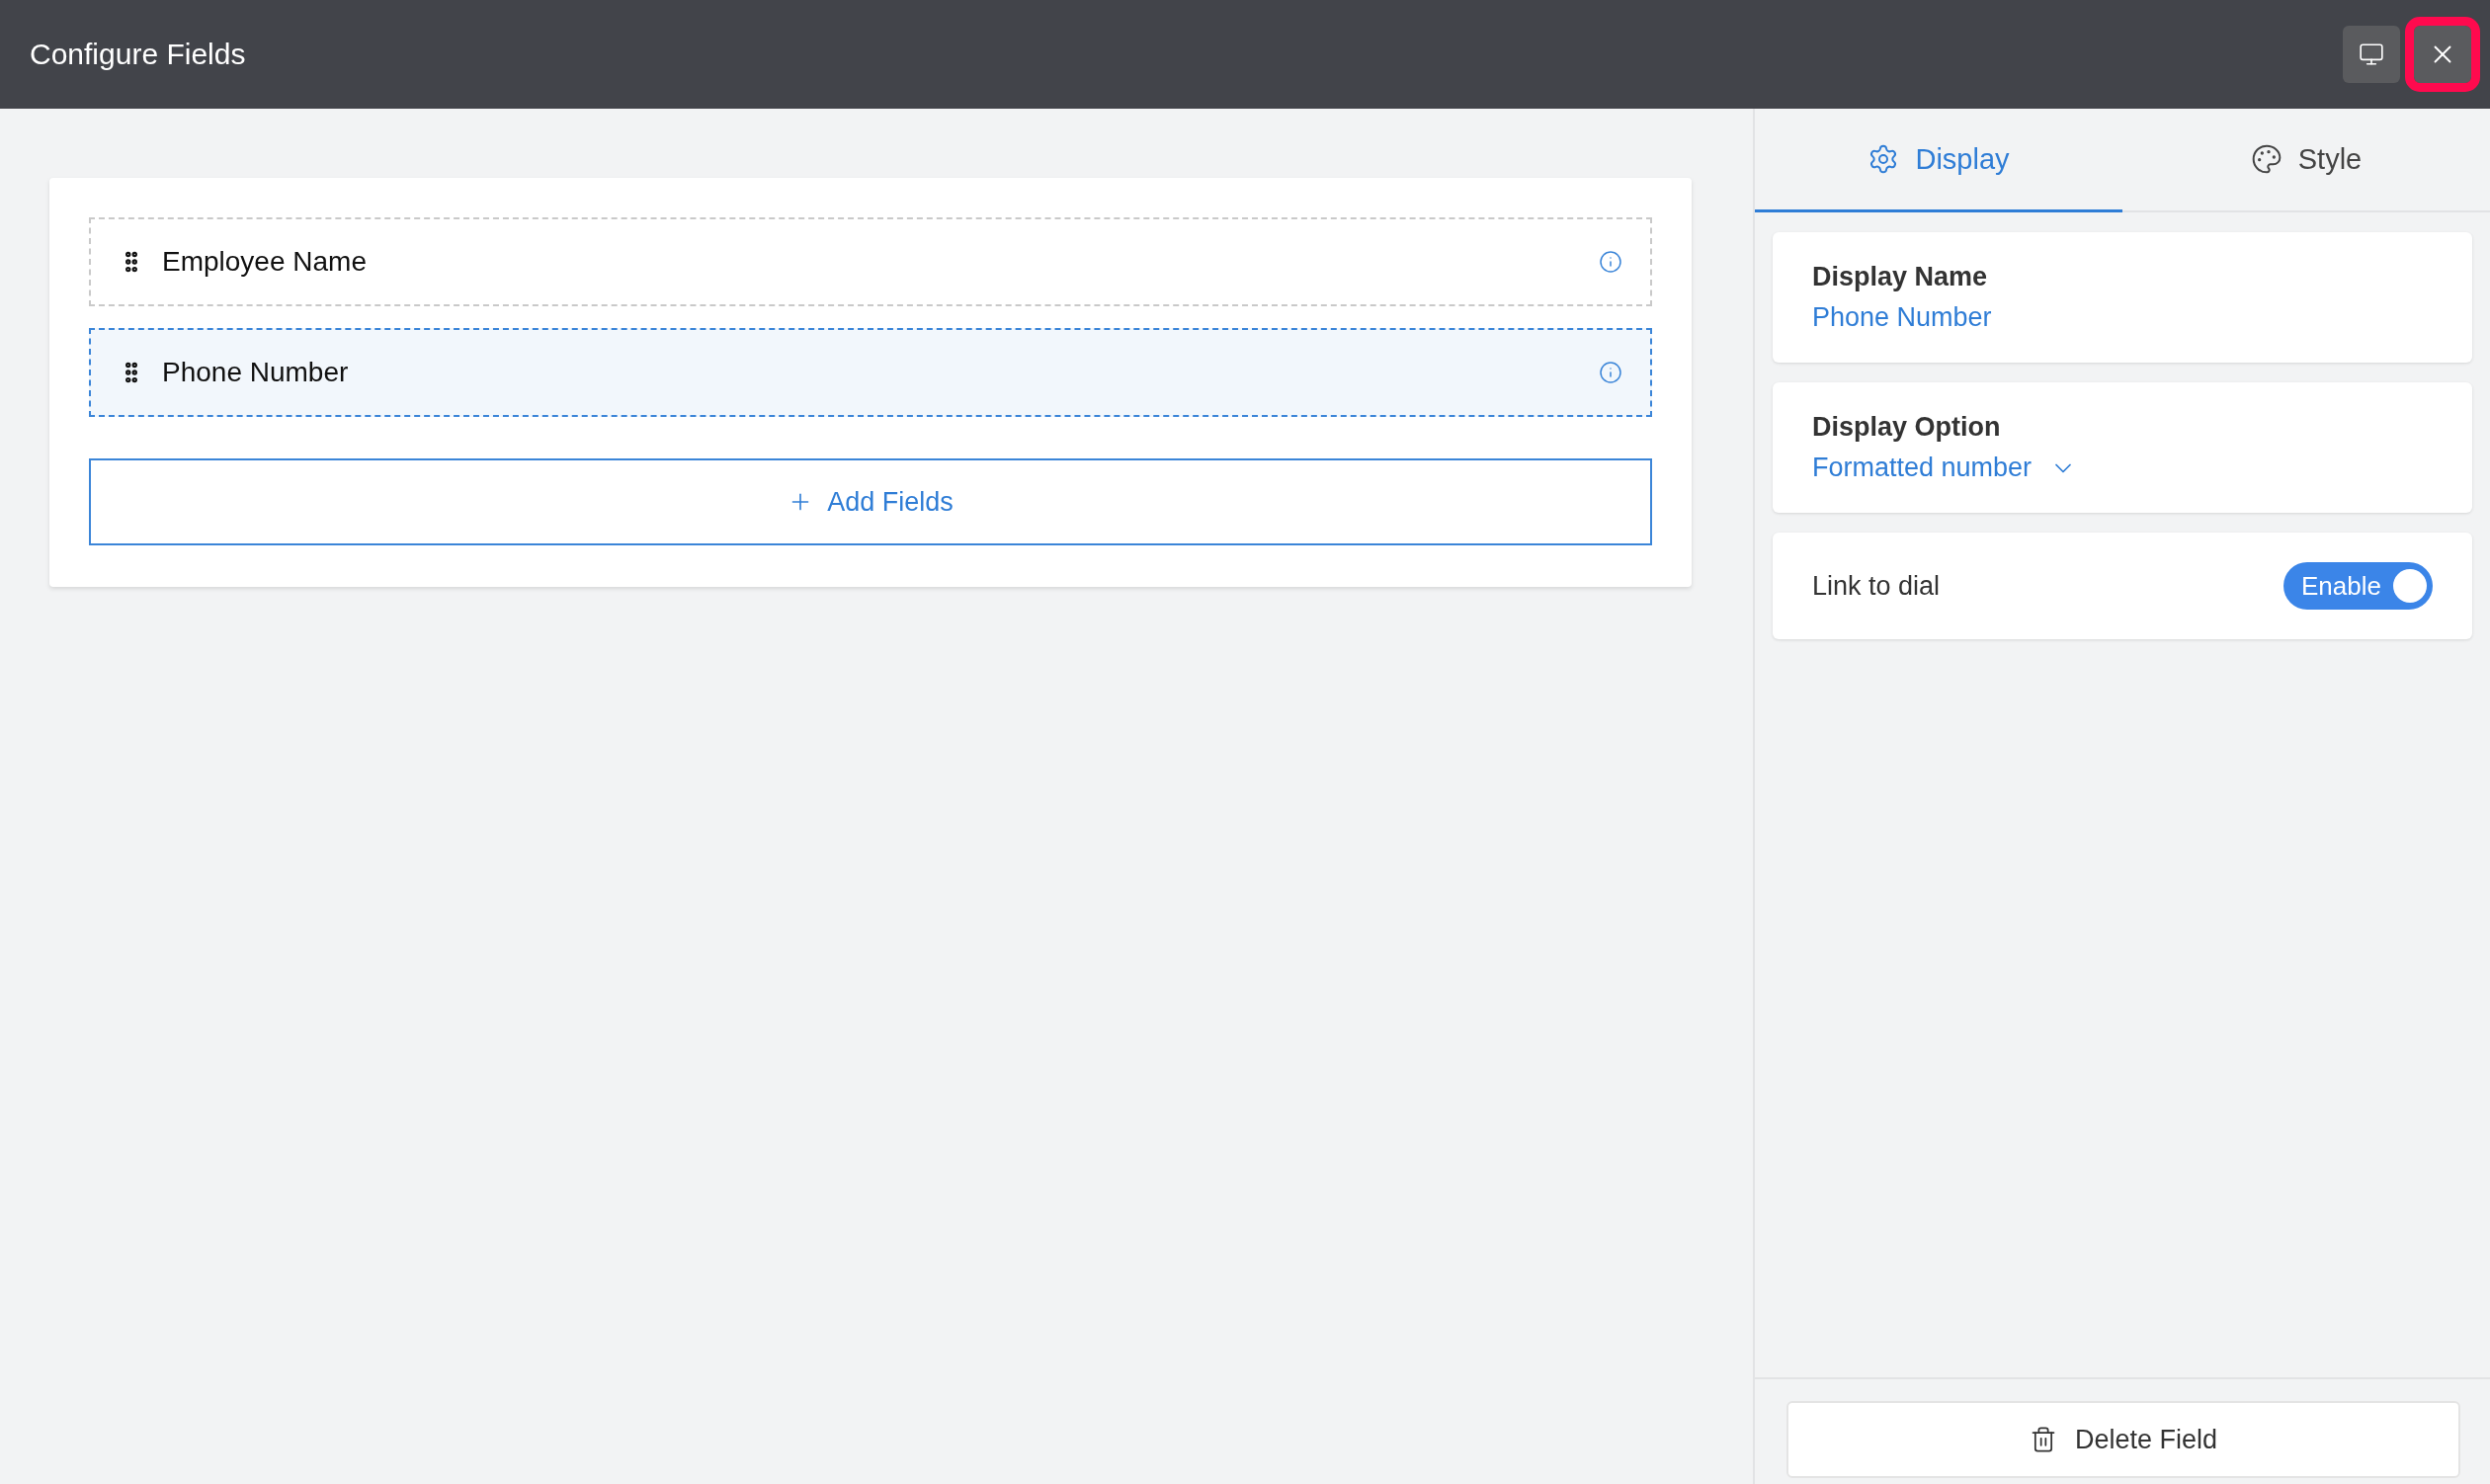 Image resolution: width=2490 pixels, height=1484 pixels. Describe the element at coordinates (256, 372) in the screenshot. I see `field-label: Phone Number` at that location.